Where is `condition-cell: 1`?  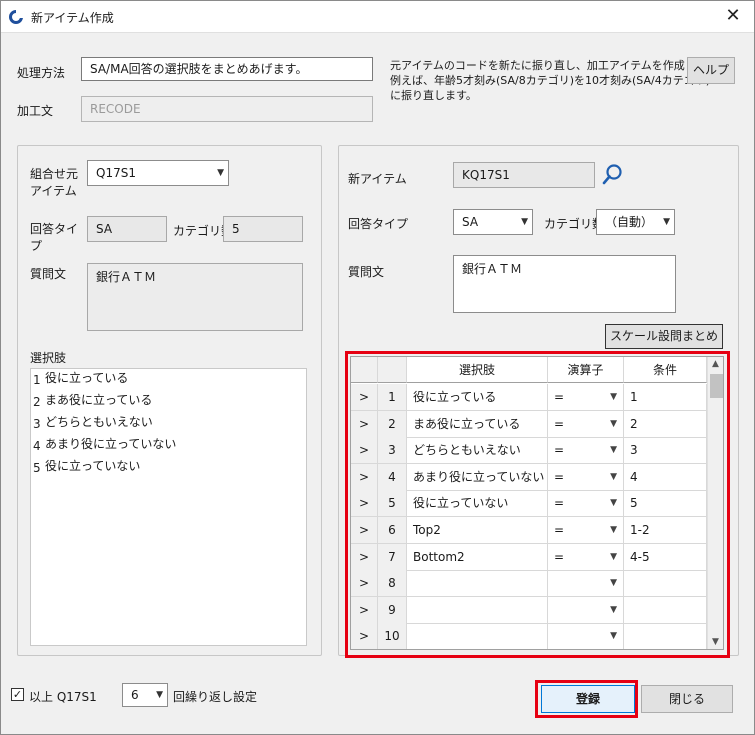
condition-cell: 1 is located at coordinates (665, 397).